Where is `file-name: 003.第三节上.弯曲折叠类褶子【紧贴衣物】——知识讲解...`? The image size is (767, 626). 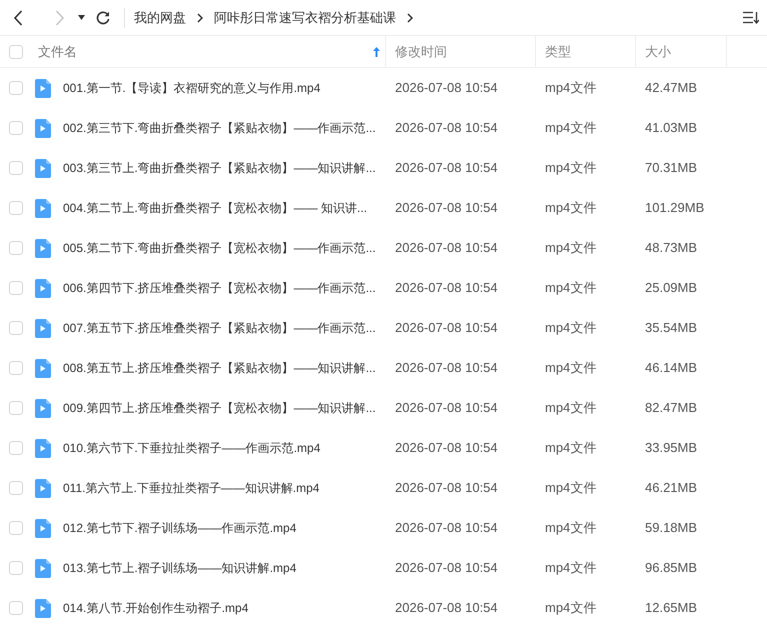
file-name: 003.第三节上.弯曲折叠类褶子【紧贴衣物】——知识讲解... is located at coordinates (219, 168).